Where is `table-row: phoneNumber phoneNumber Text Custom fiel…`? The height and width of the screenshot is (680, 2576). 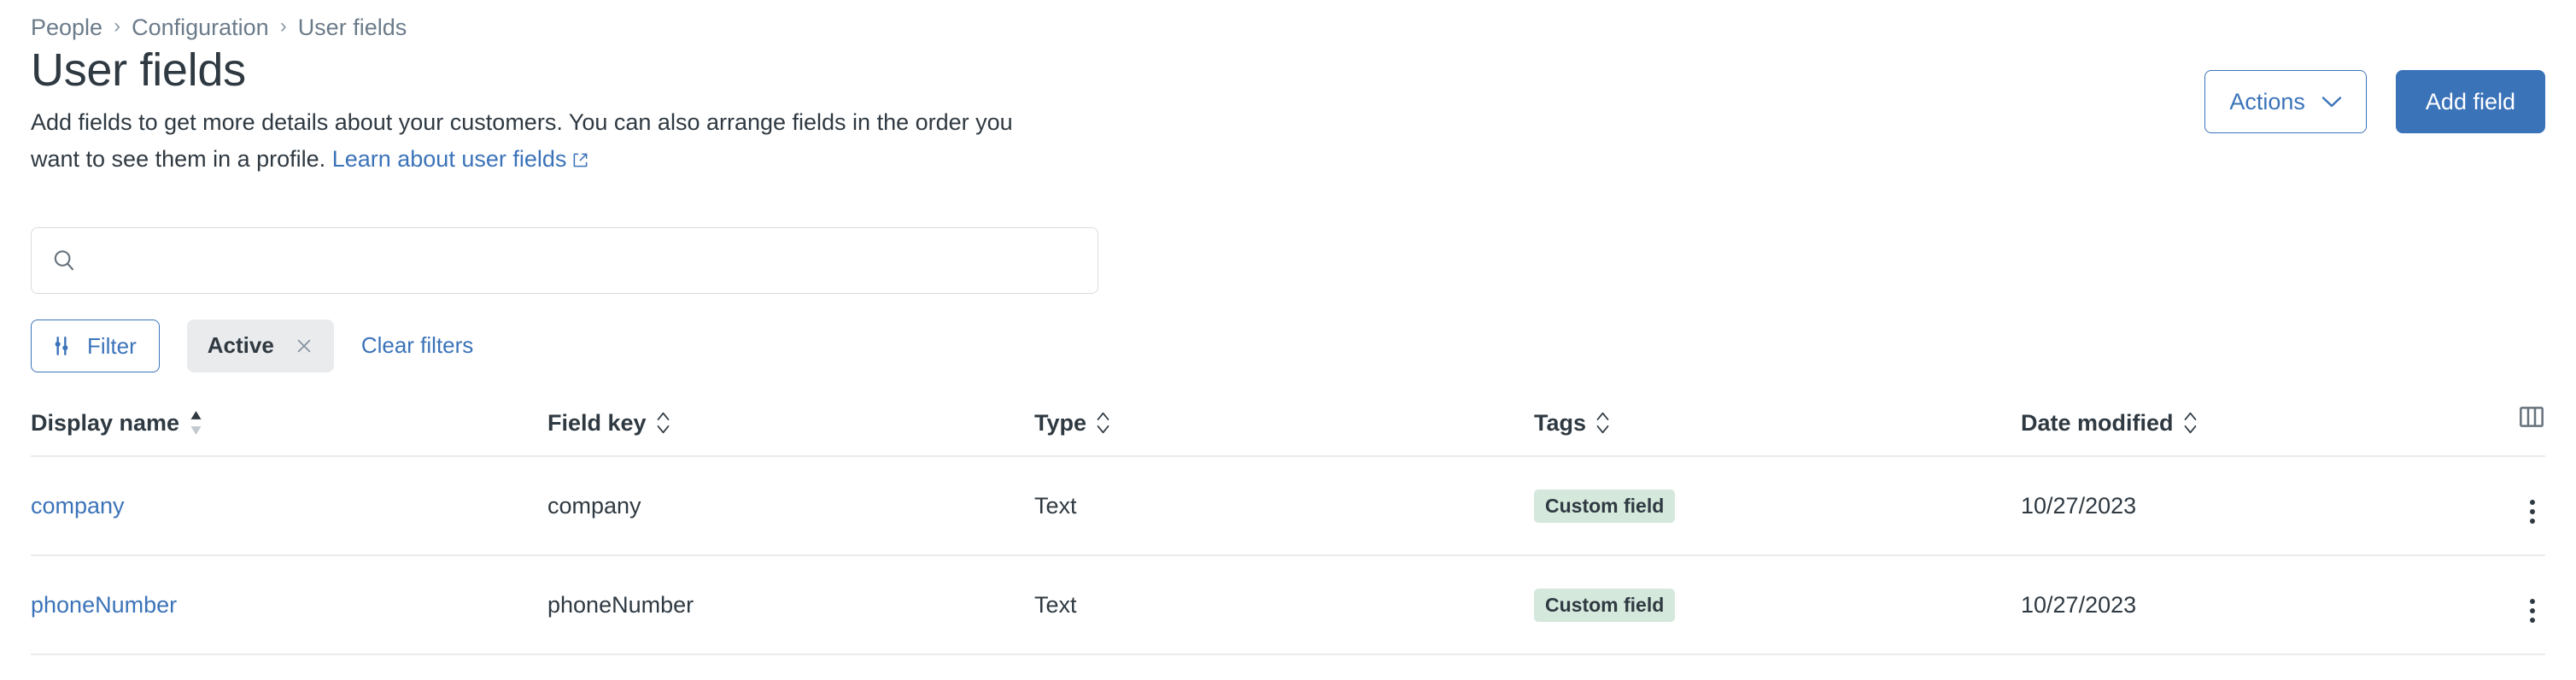 table-row: phoneNumber phoneNumber Text Custom fiel… is located at coordinates (1288, 604).